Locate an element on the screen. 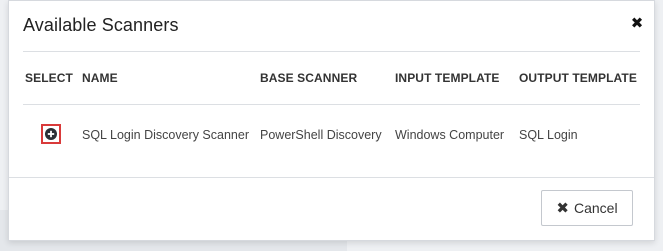  select-scanner-button is located at coordinates (51, 134).